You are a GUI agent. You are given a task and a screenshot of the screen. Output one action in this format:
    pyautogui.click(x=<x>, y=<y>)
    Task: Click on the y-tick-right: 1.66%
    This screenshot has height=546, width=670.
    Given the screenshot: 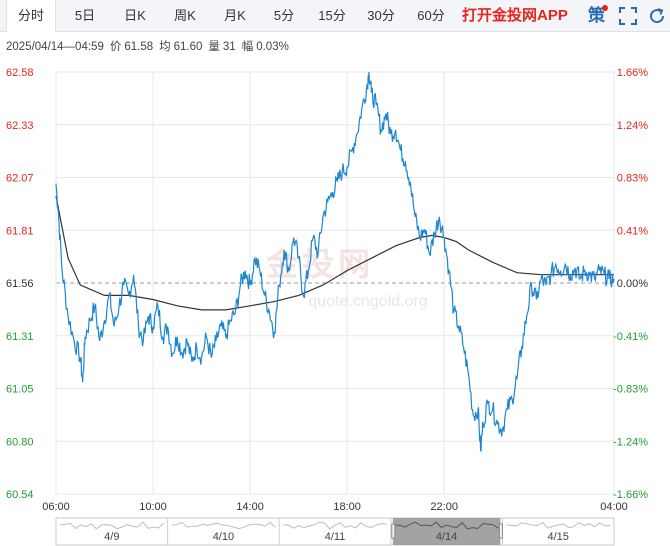 What is the action you would take?
    pyautogui.click(x=632, y=73)
    